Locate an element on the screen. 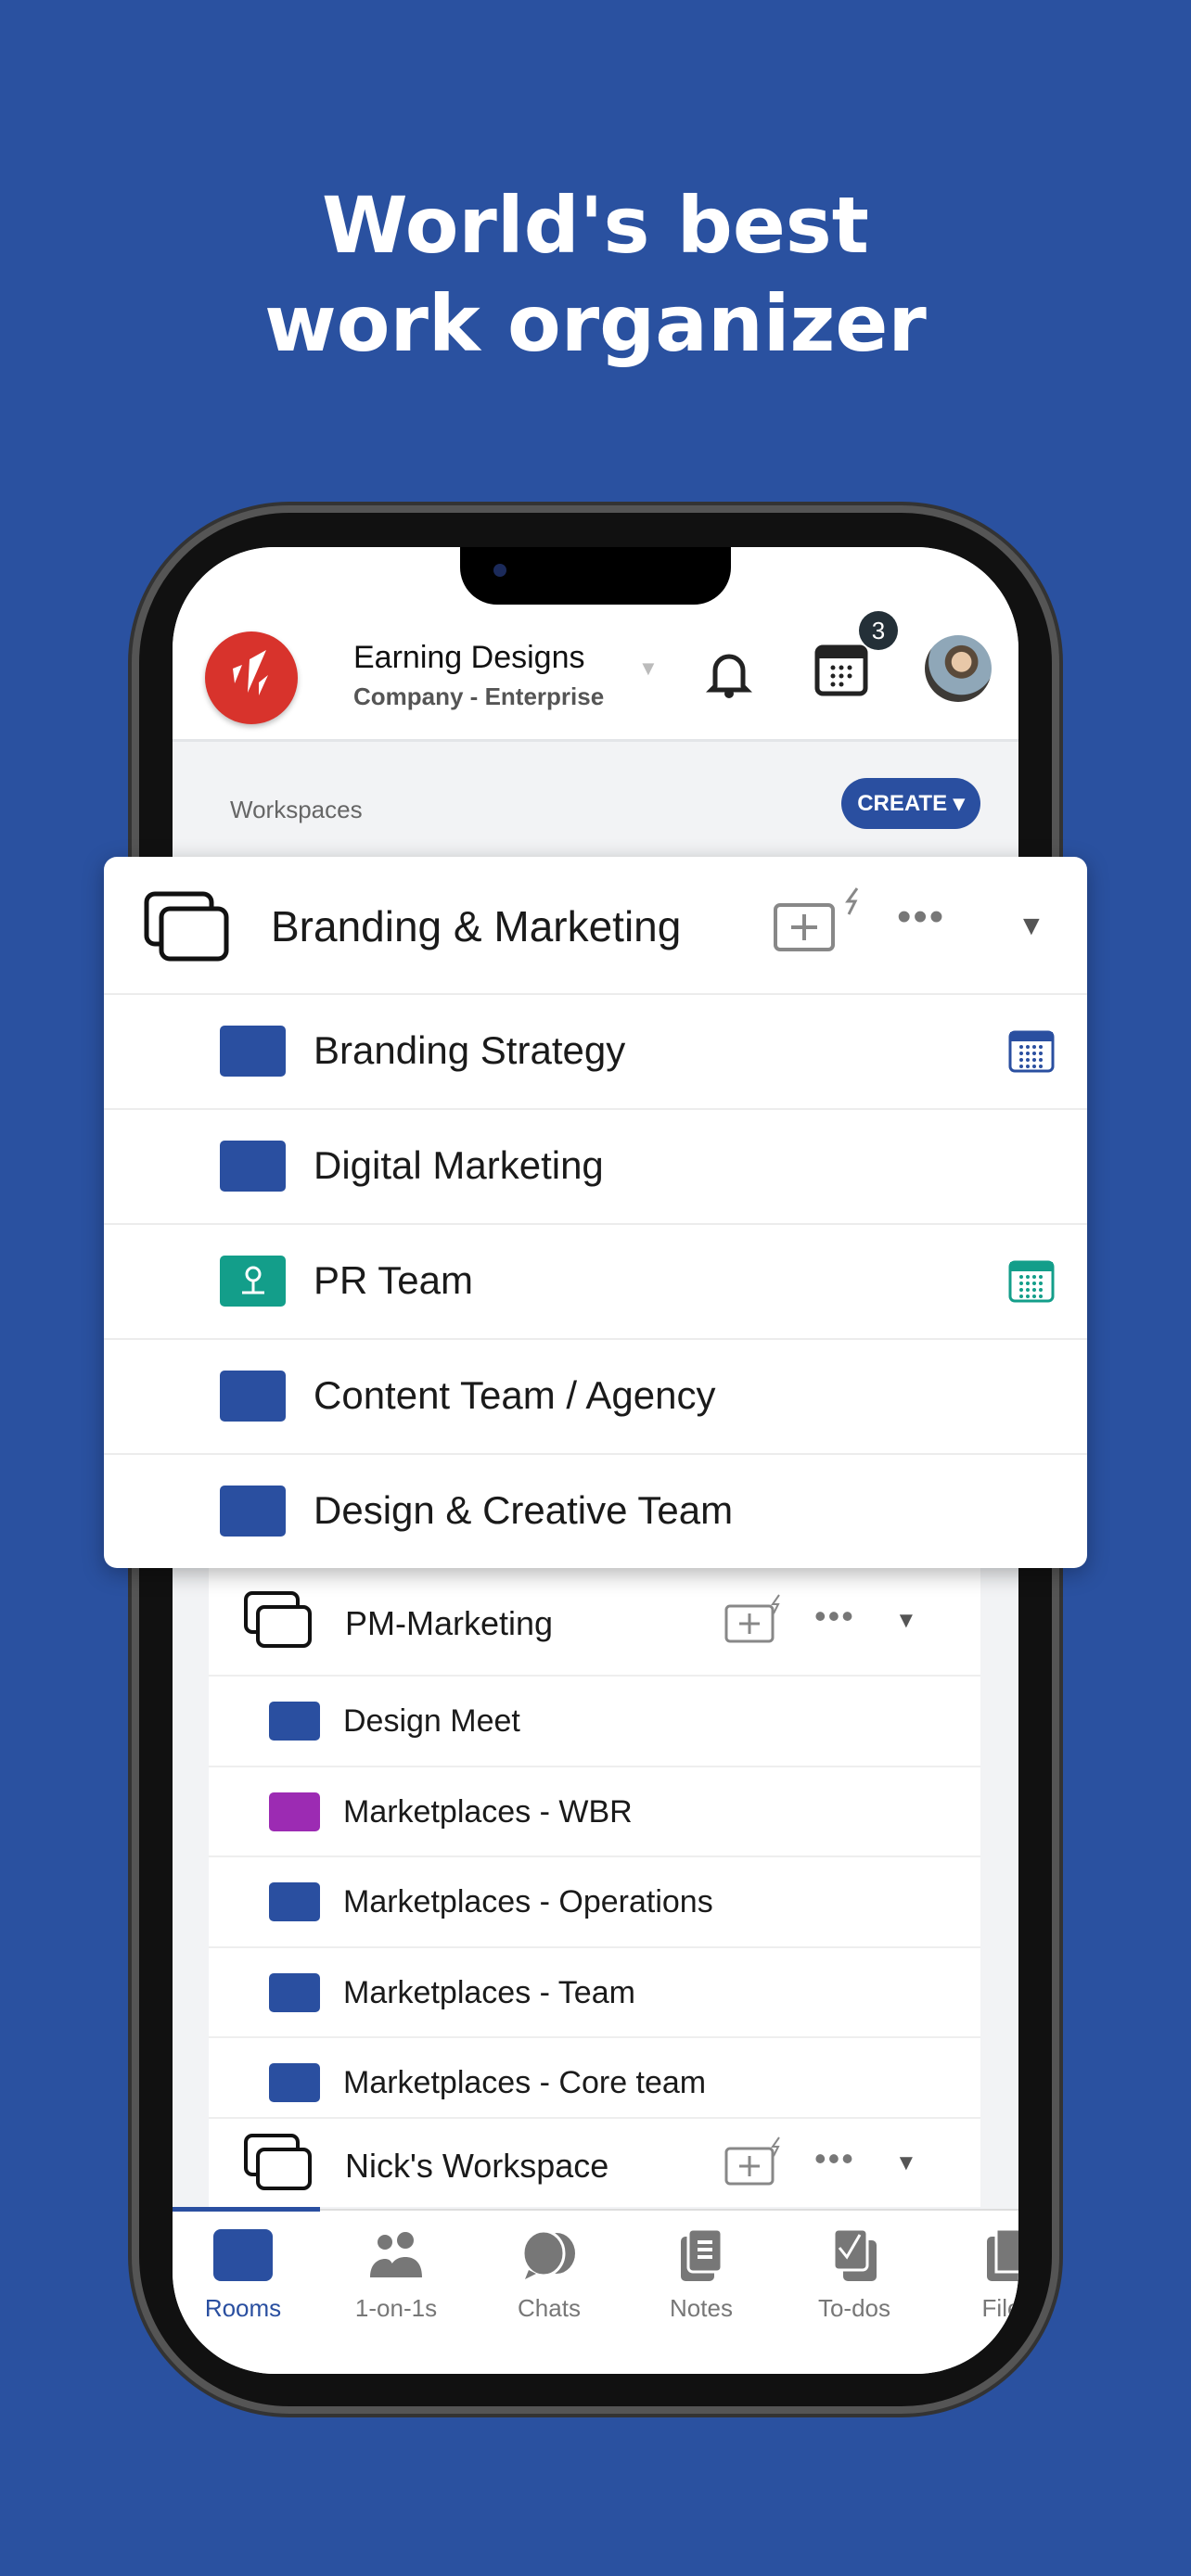  tab-1on1s: 1-on-1s is located at coordinates (396, 2276).